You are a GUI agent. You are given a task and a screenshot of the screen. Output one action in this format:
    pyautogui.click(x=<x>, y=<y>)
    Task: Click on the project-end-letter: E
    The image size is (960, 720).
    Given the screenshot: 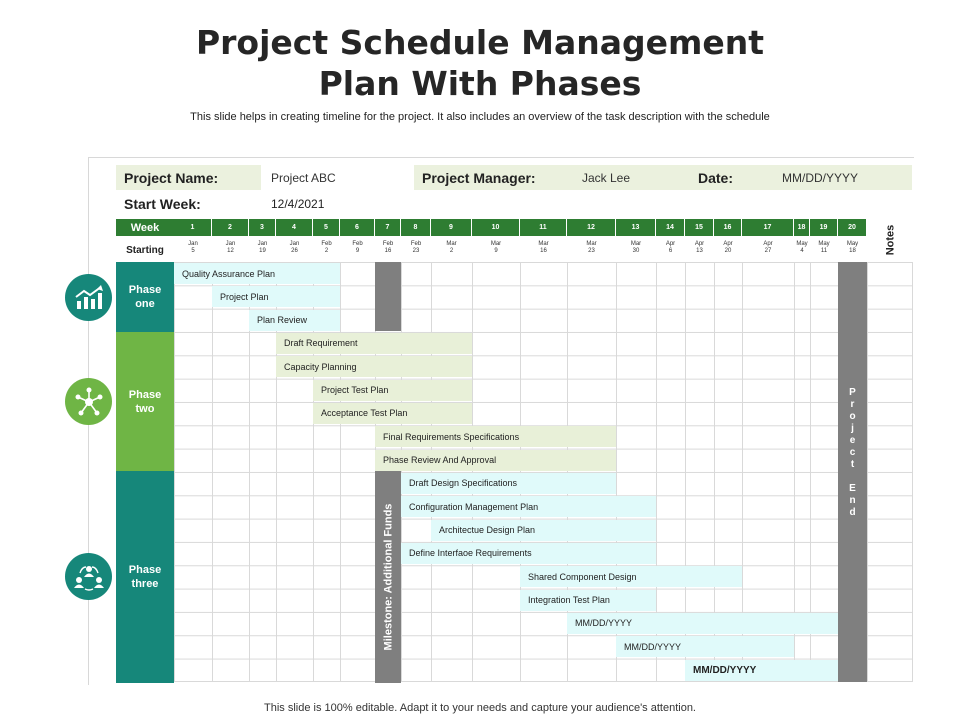 What is the action you would take?
    pyautogui.click(x=852, y=488)
    